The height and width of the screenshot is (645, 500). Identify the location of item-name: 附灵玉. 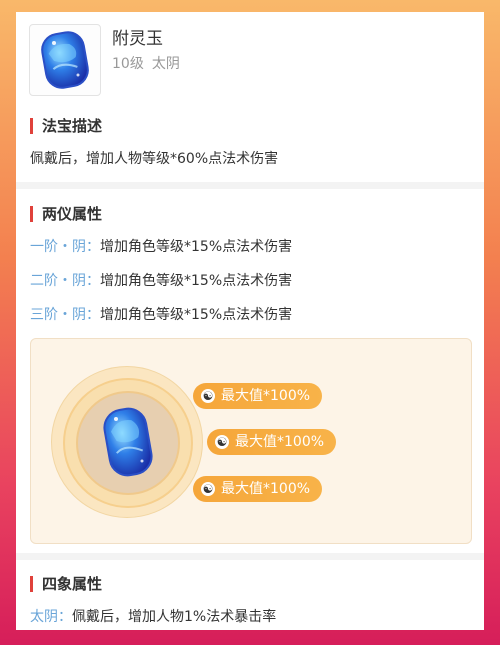
(137, 39).